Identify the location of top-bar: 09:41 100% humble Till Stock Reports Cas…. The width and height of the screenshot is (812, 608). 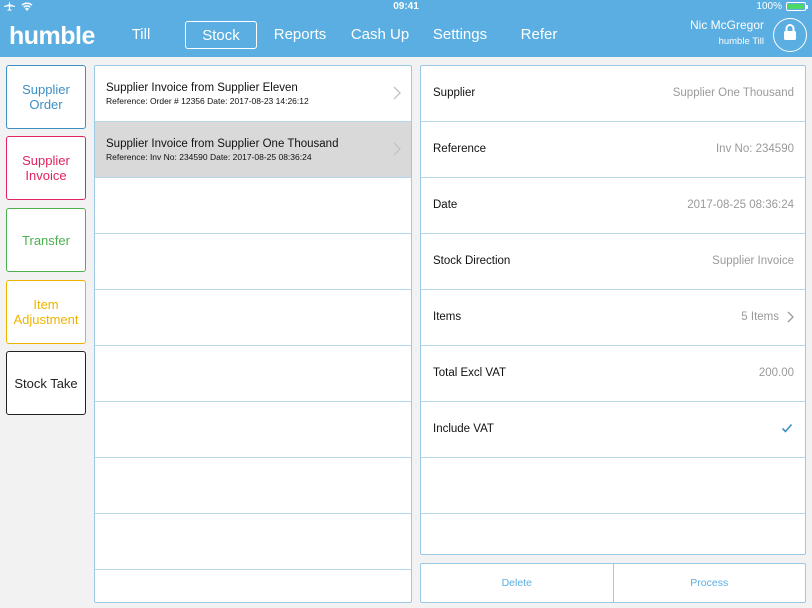
(406, 28).